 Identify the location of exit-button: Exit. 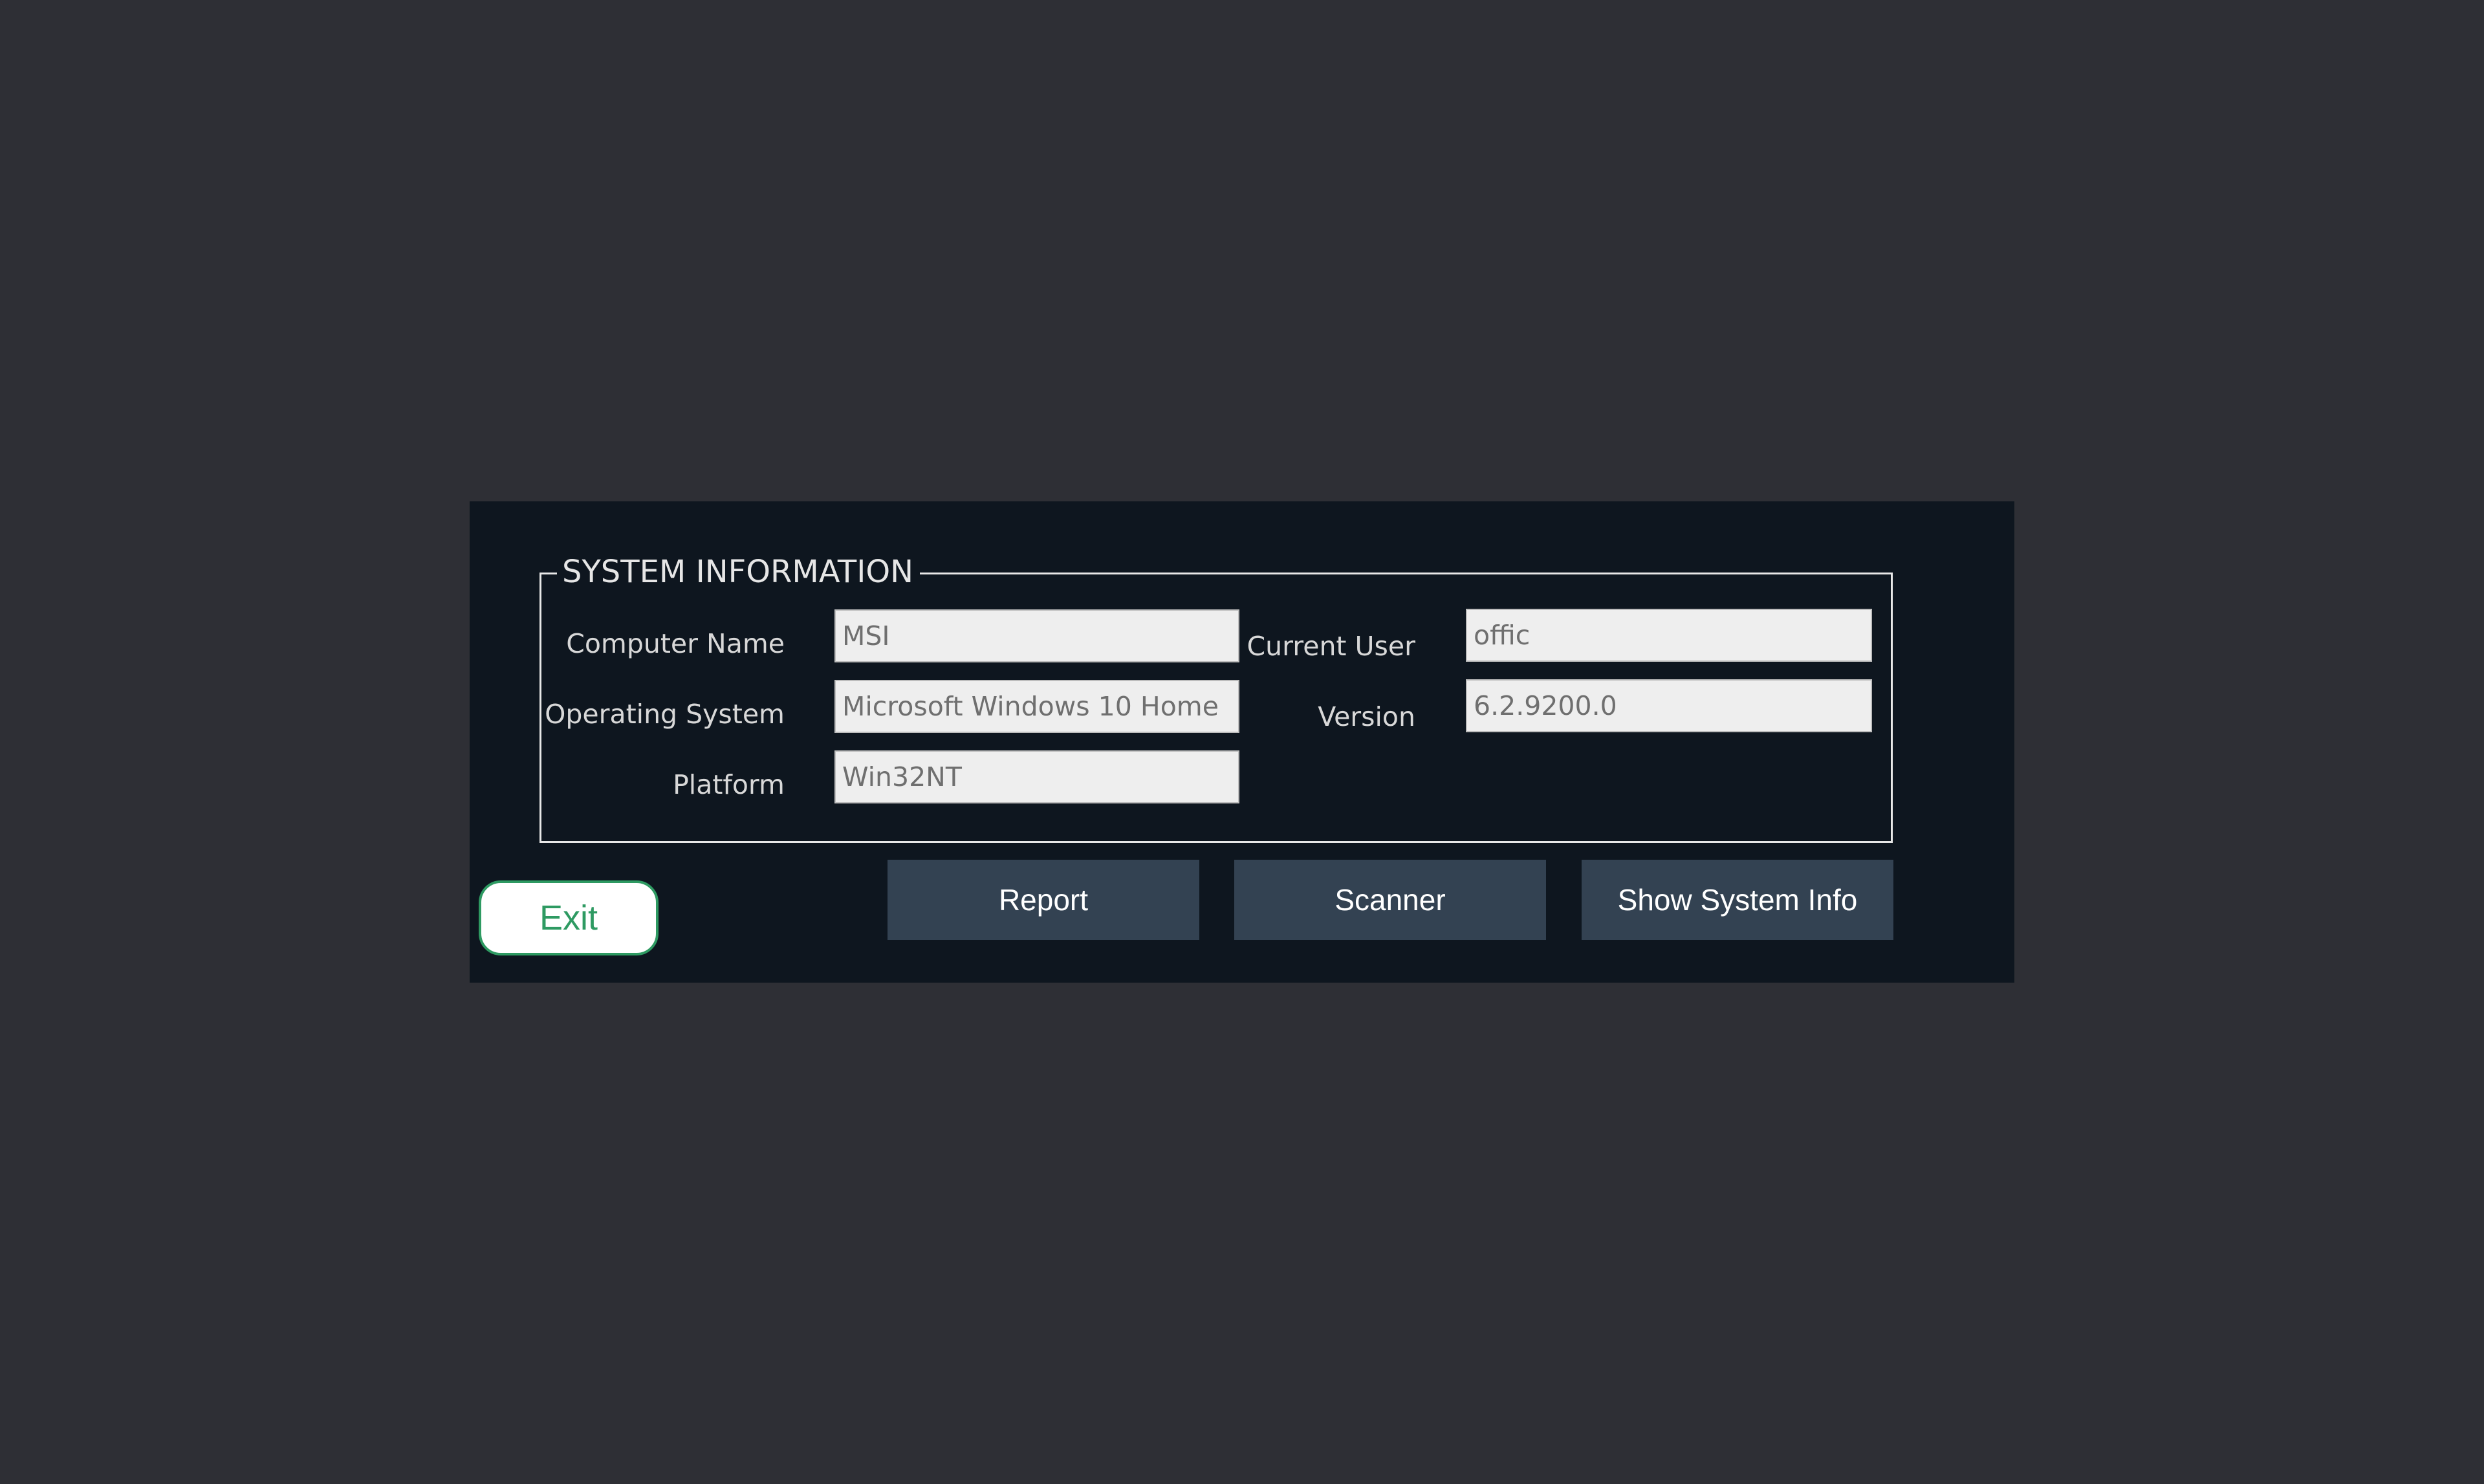
(569, 917).